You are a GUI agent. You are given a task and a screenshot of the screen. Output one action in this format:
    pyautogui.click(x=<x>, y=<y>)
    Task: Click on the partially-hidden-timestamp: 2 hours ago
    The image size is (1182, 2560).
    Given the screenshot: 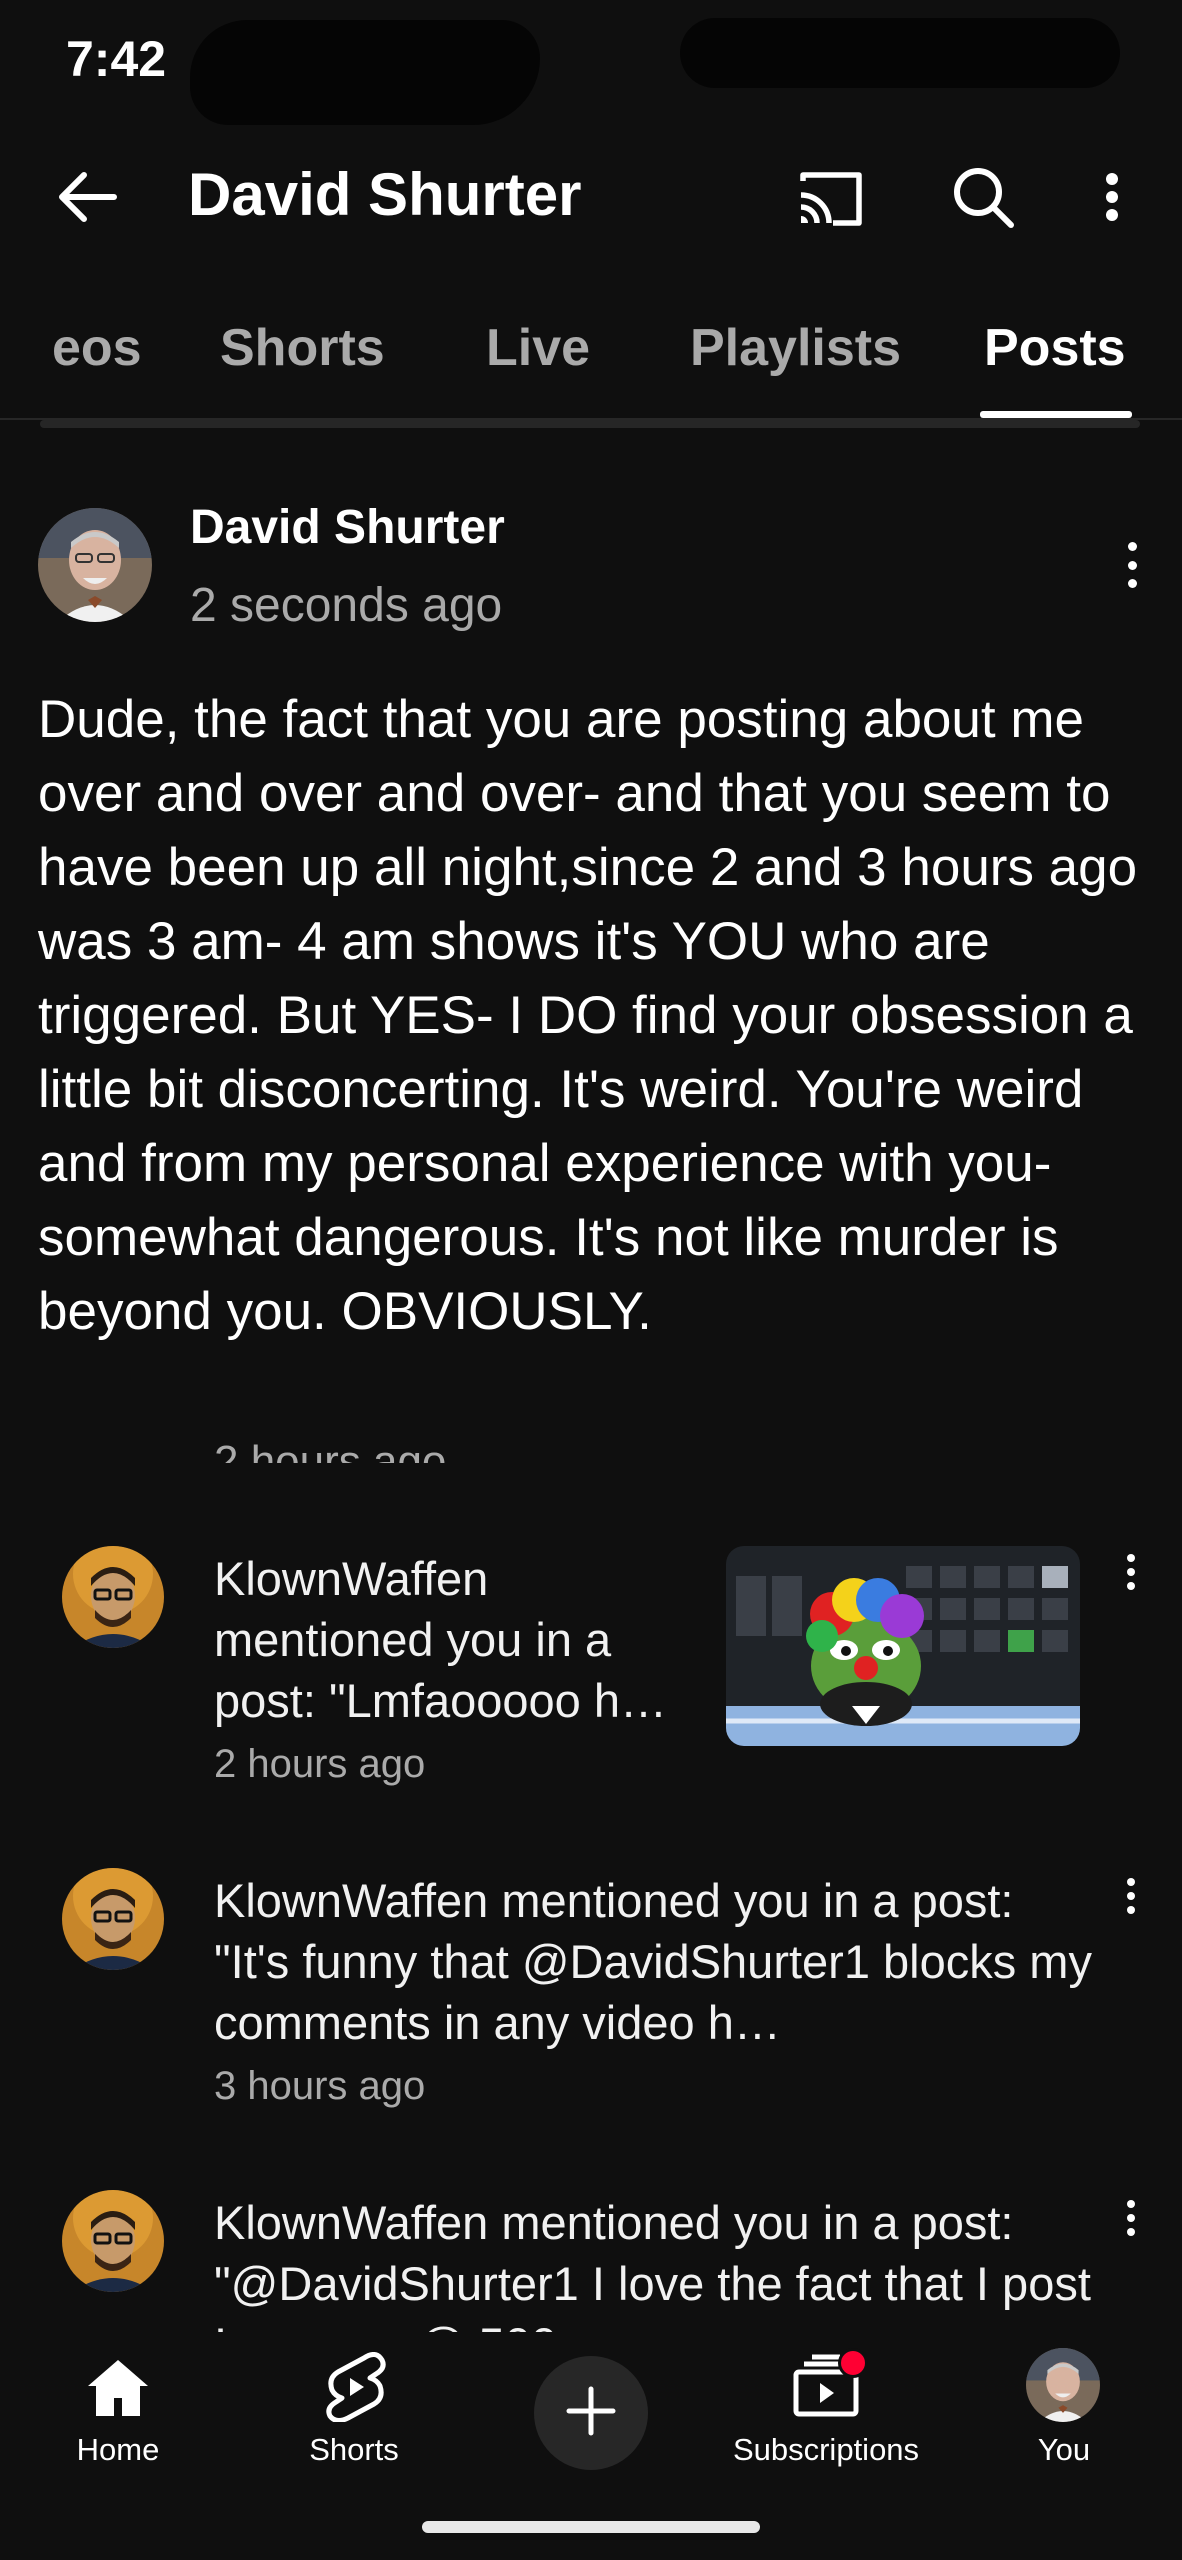 What is the action you would take?
    pyautogui.click(x=330, y=1450)
    